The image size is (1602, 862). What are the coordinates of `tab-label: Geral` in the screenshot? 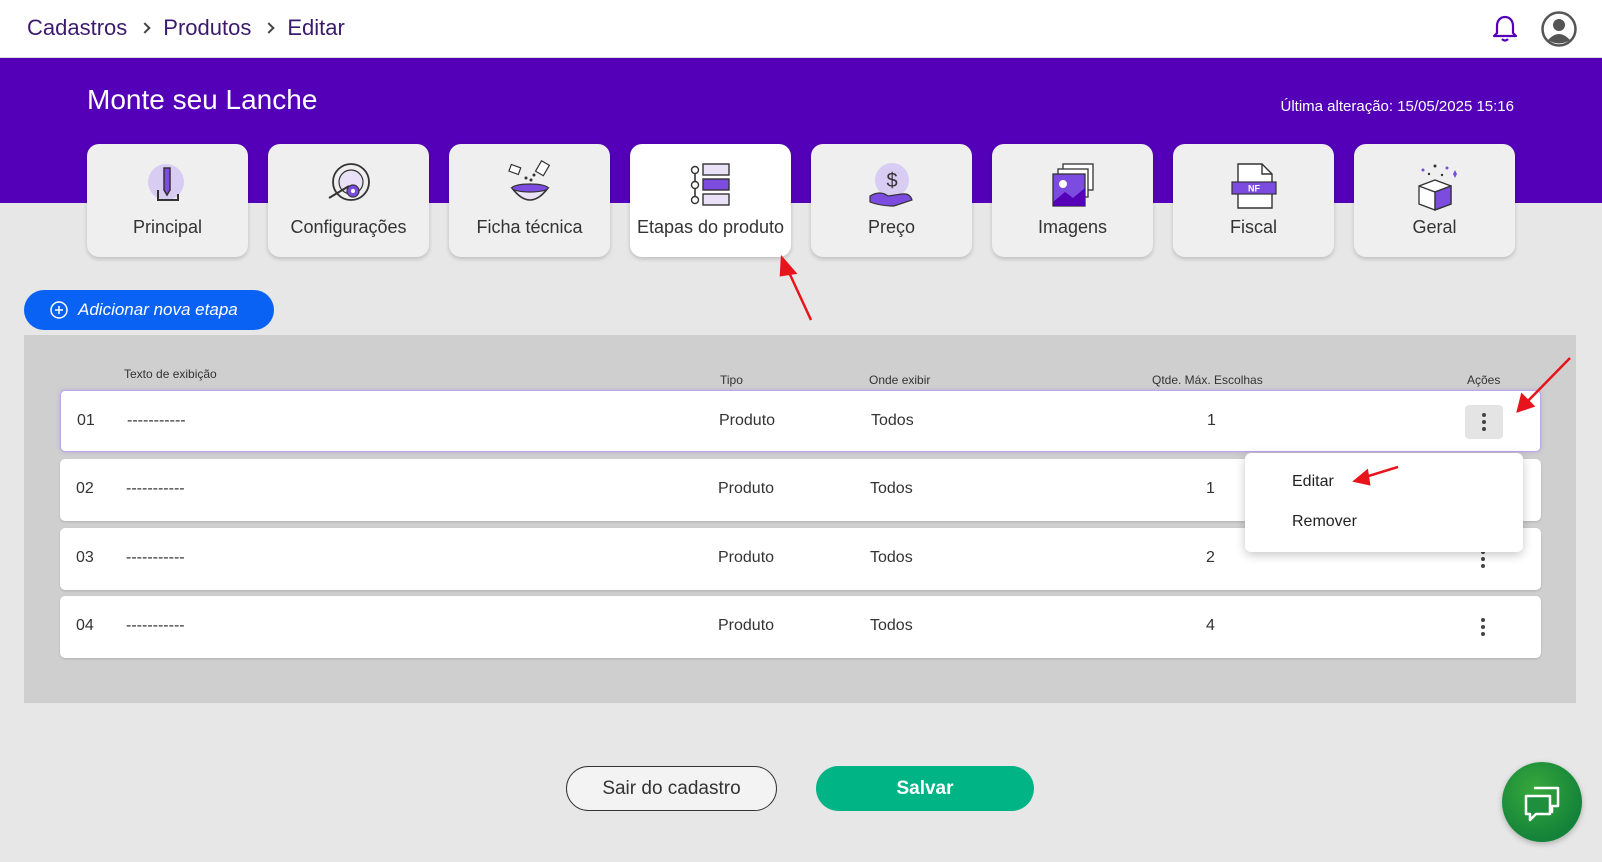 It's located at (1434, 227).